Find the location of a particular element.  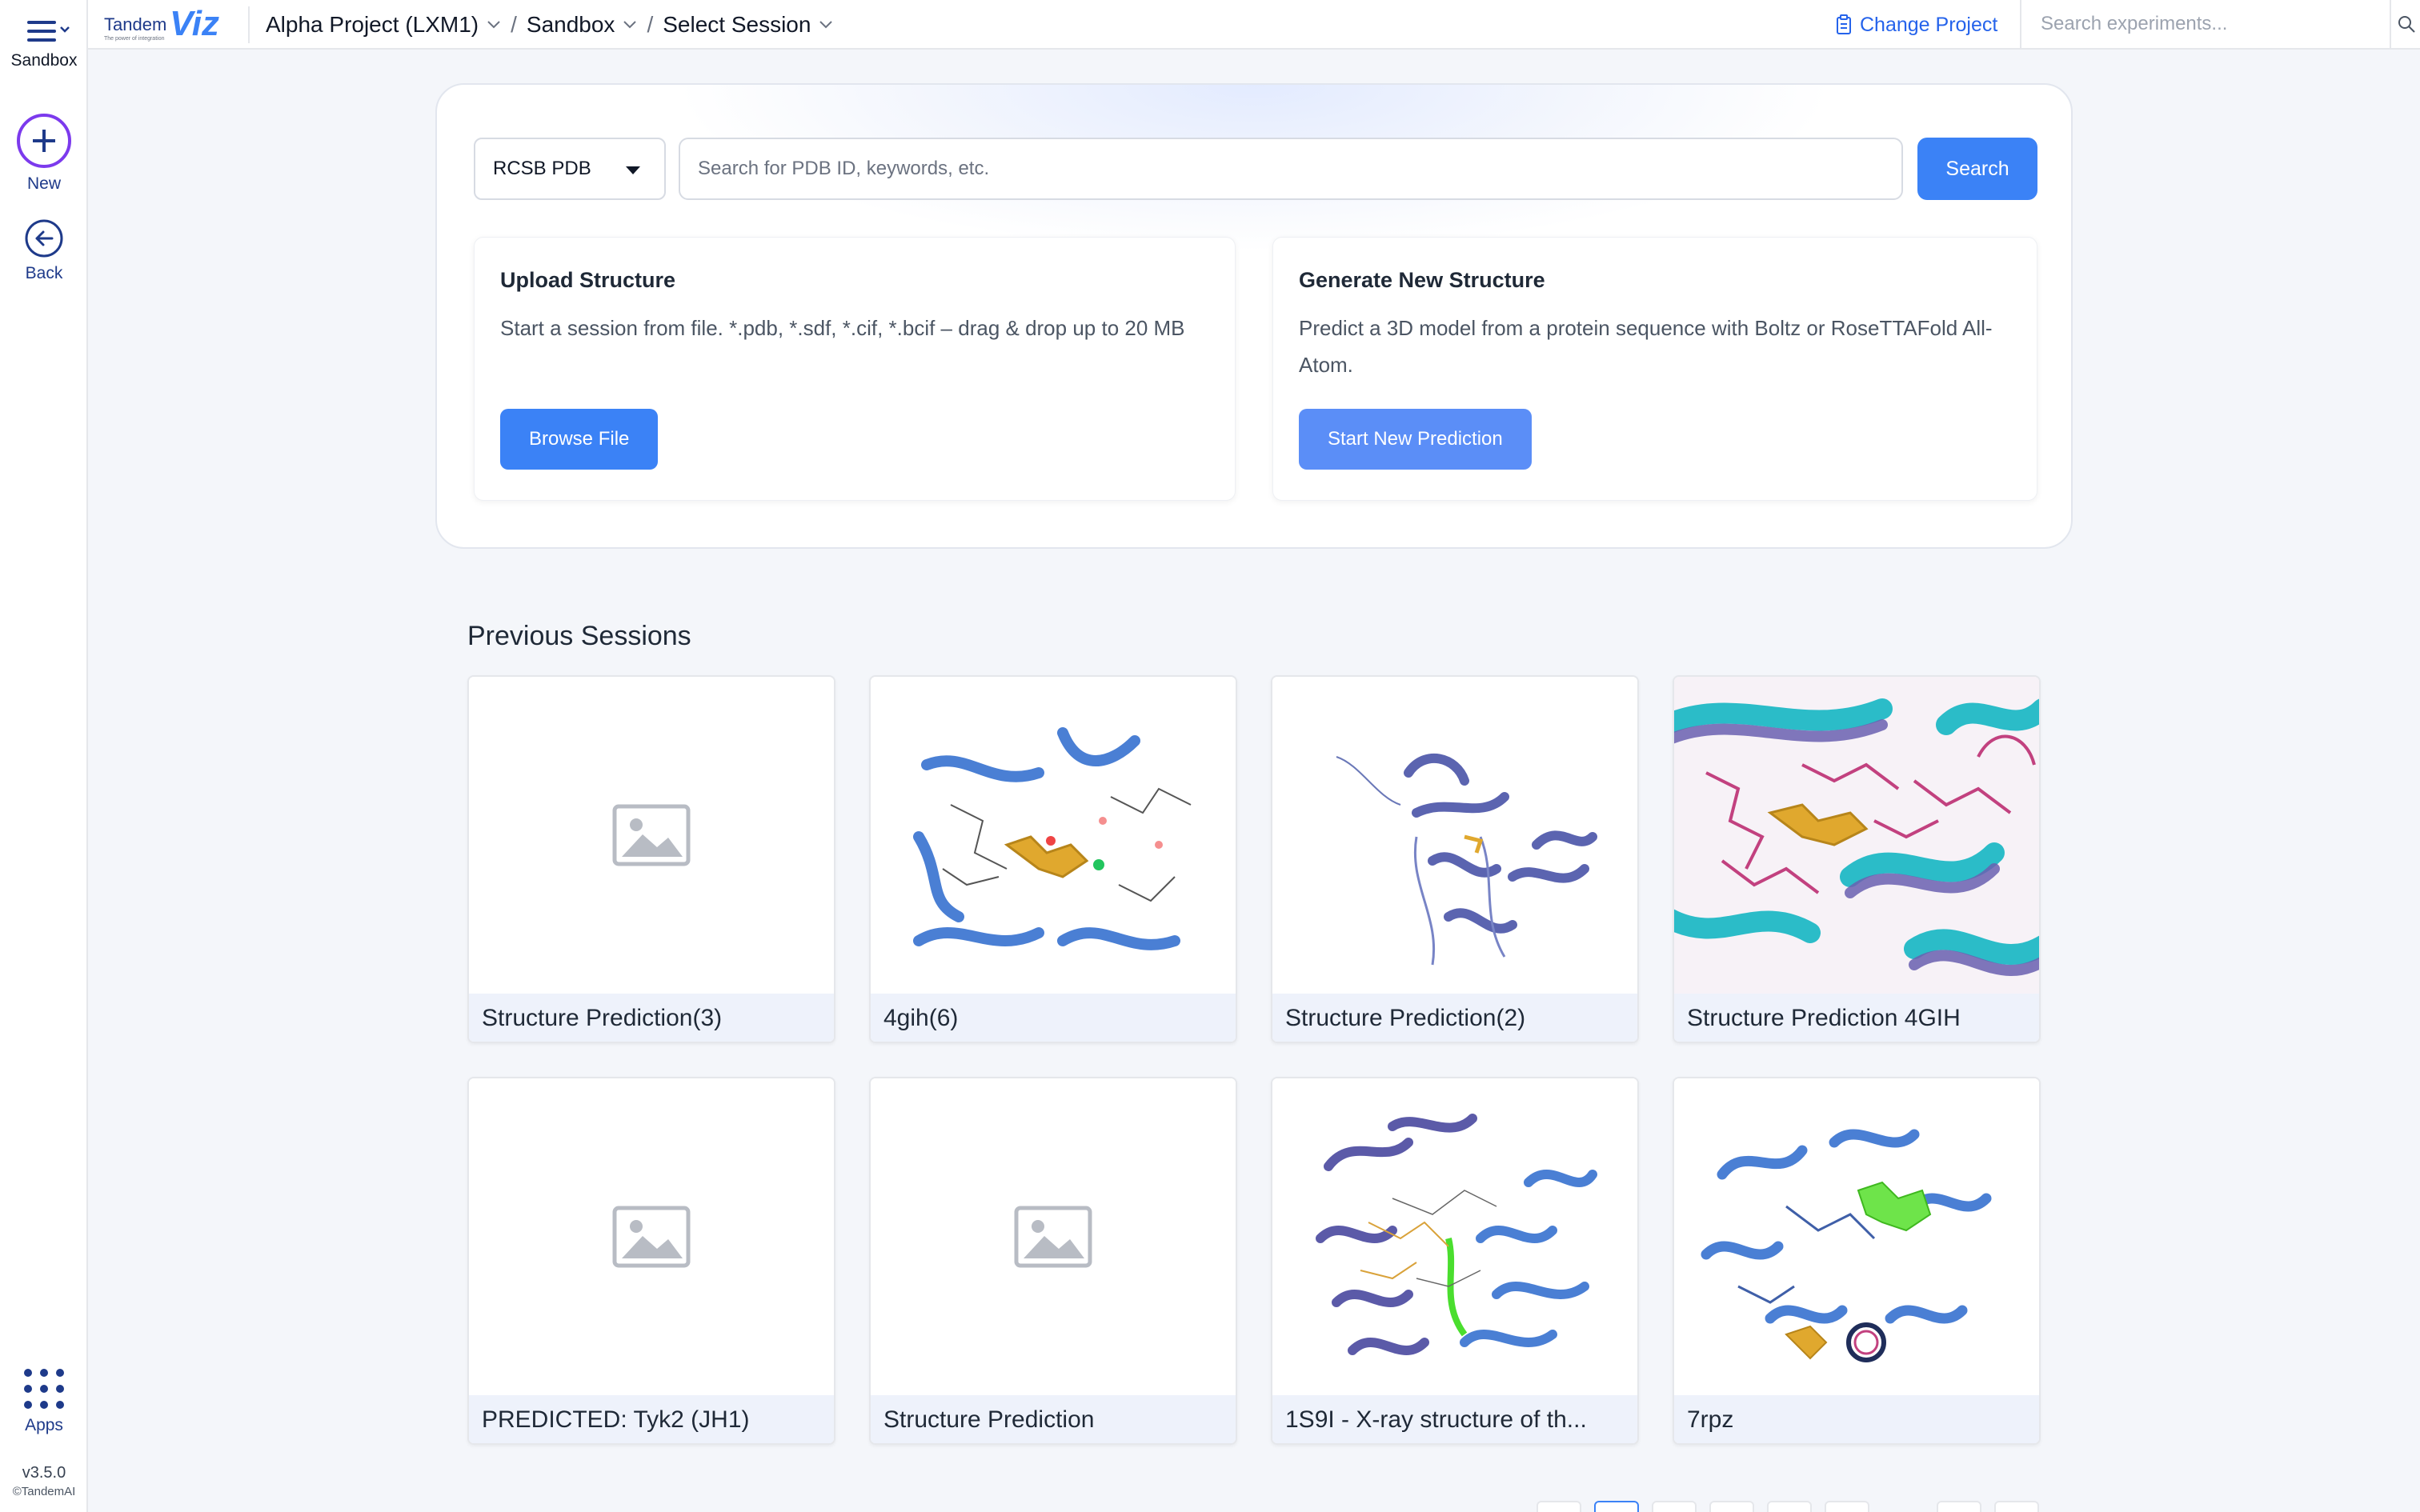

apps-button: Apps is located at coordinates (44, 1400).